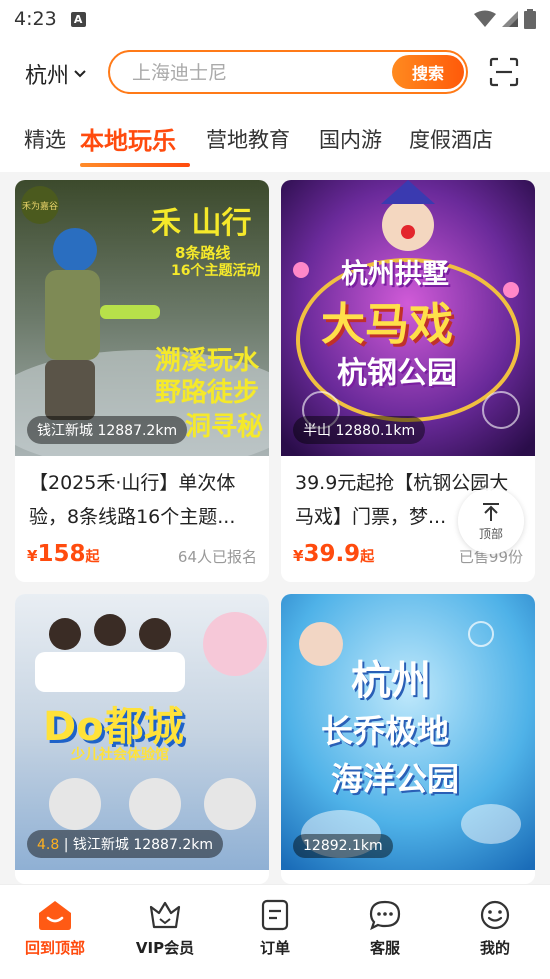 The height and width of the screenshot is (979, 550). What do you see at coordinates (55, 915) in the screenshot?
I see `home-icon` at bounding box center [55, 915].